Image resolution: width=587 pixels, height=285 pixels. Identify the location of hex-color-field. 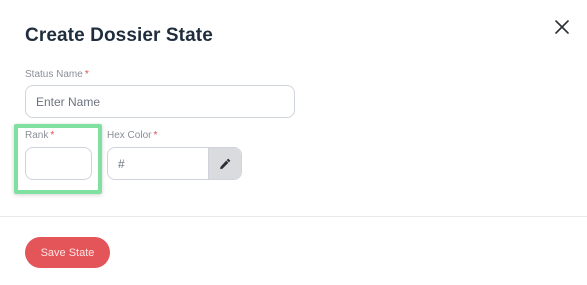
(174, 163).